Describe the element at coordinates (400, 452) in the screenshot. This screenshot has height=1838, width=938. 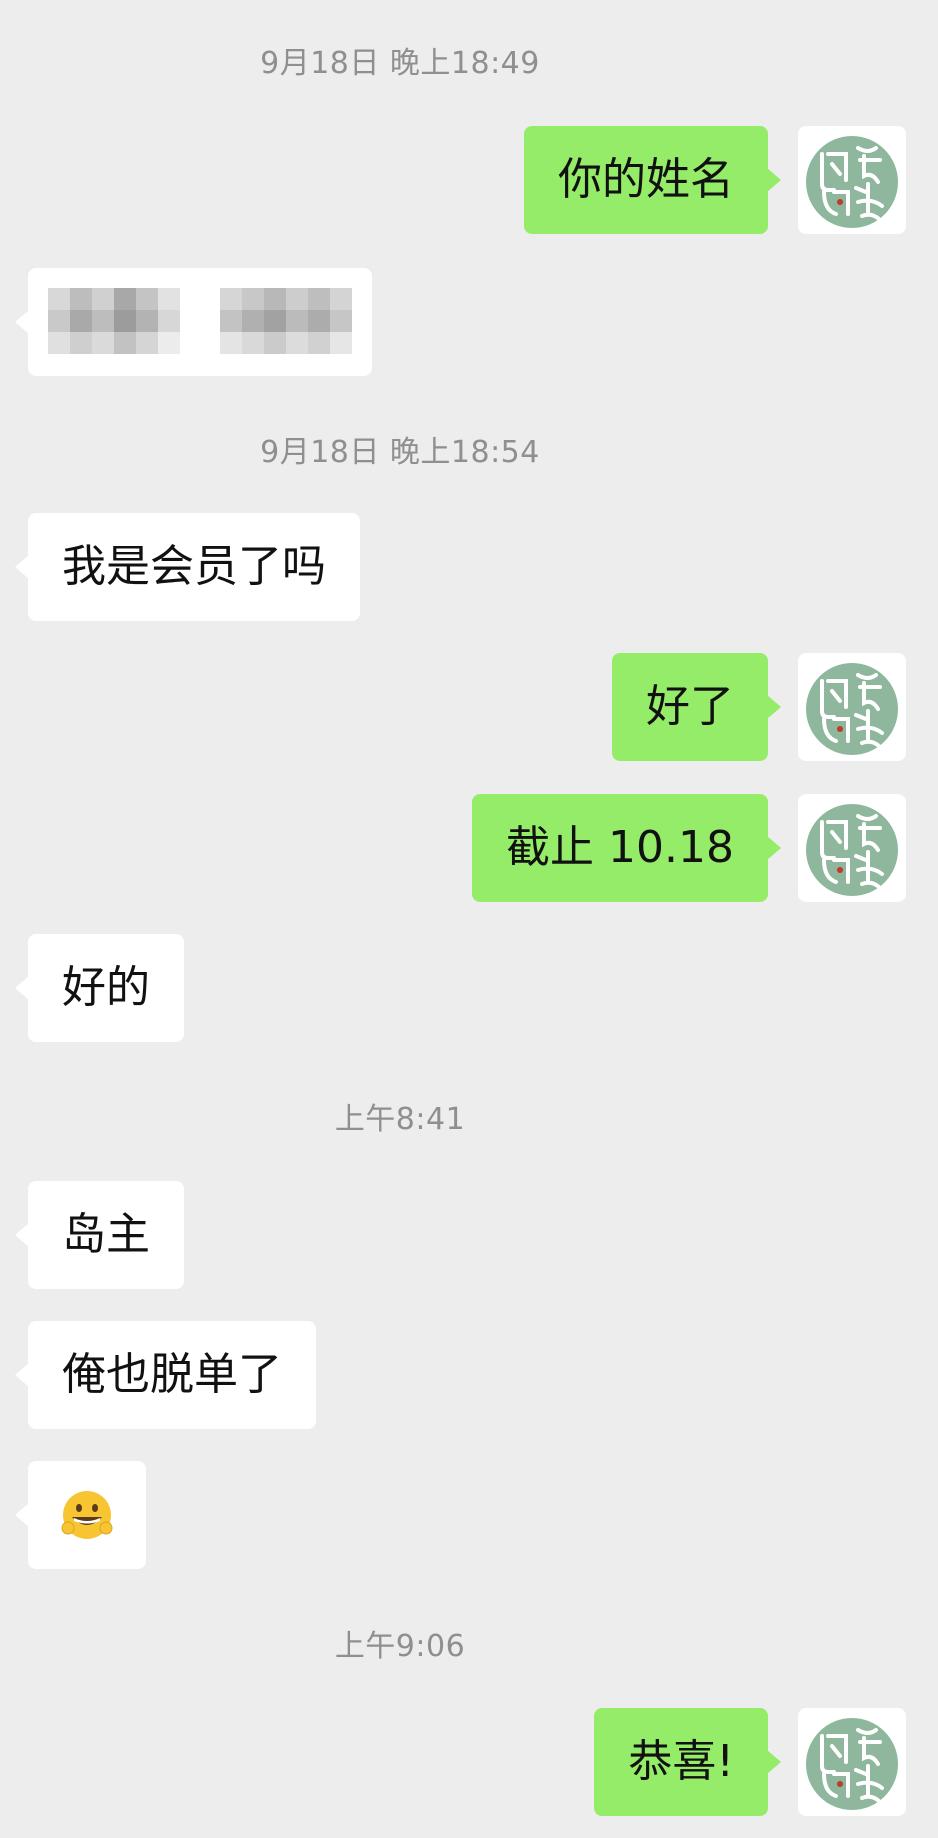
I see `timestamp: 9月18日 晚上18:54` at that location.